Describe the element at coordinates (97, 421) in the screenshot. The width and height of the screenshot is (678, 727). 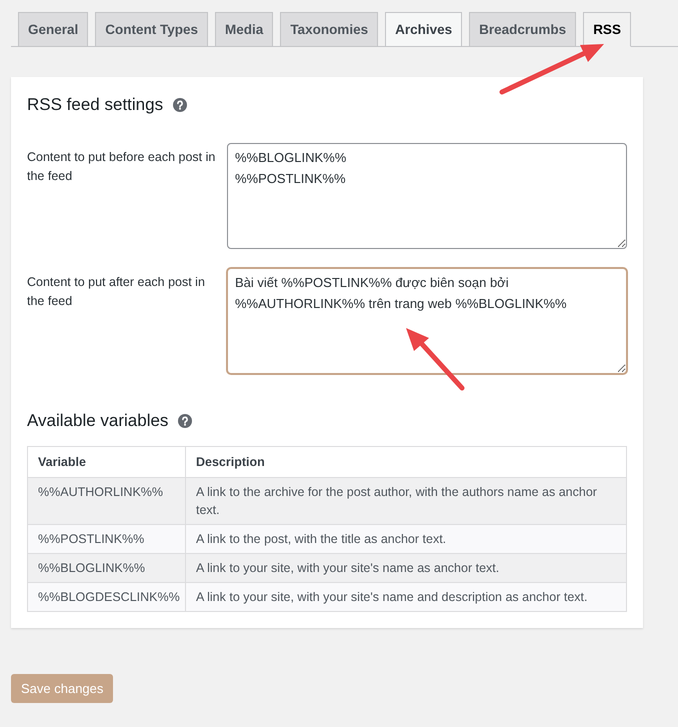
I see `section-title: Available variables` at that location.